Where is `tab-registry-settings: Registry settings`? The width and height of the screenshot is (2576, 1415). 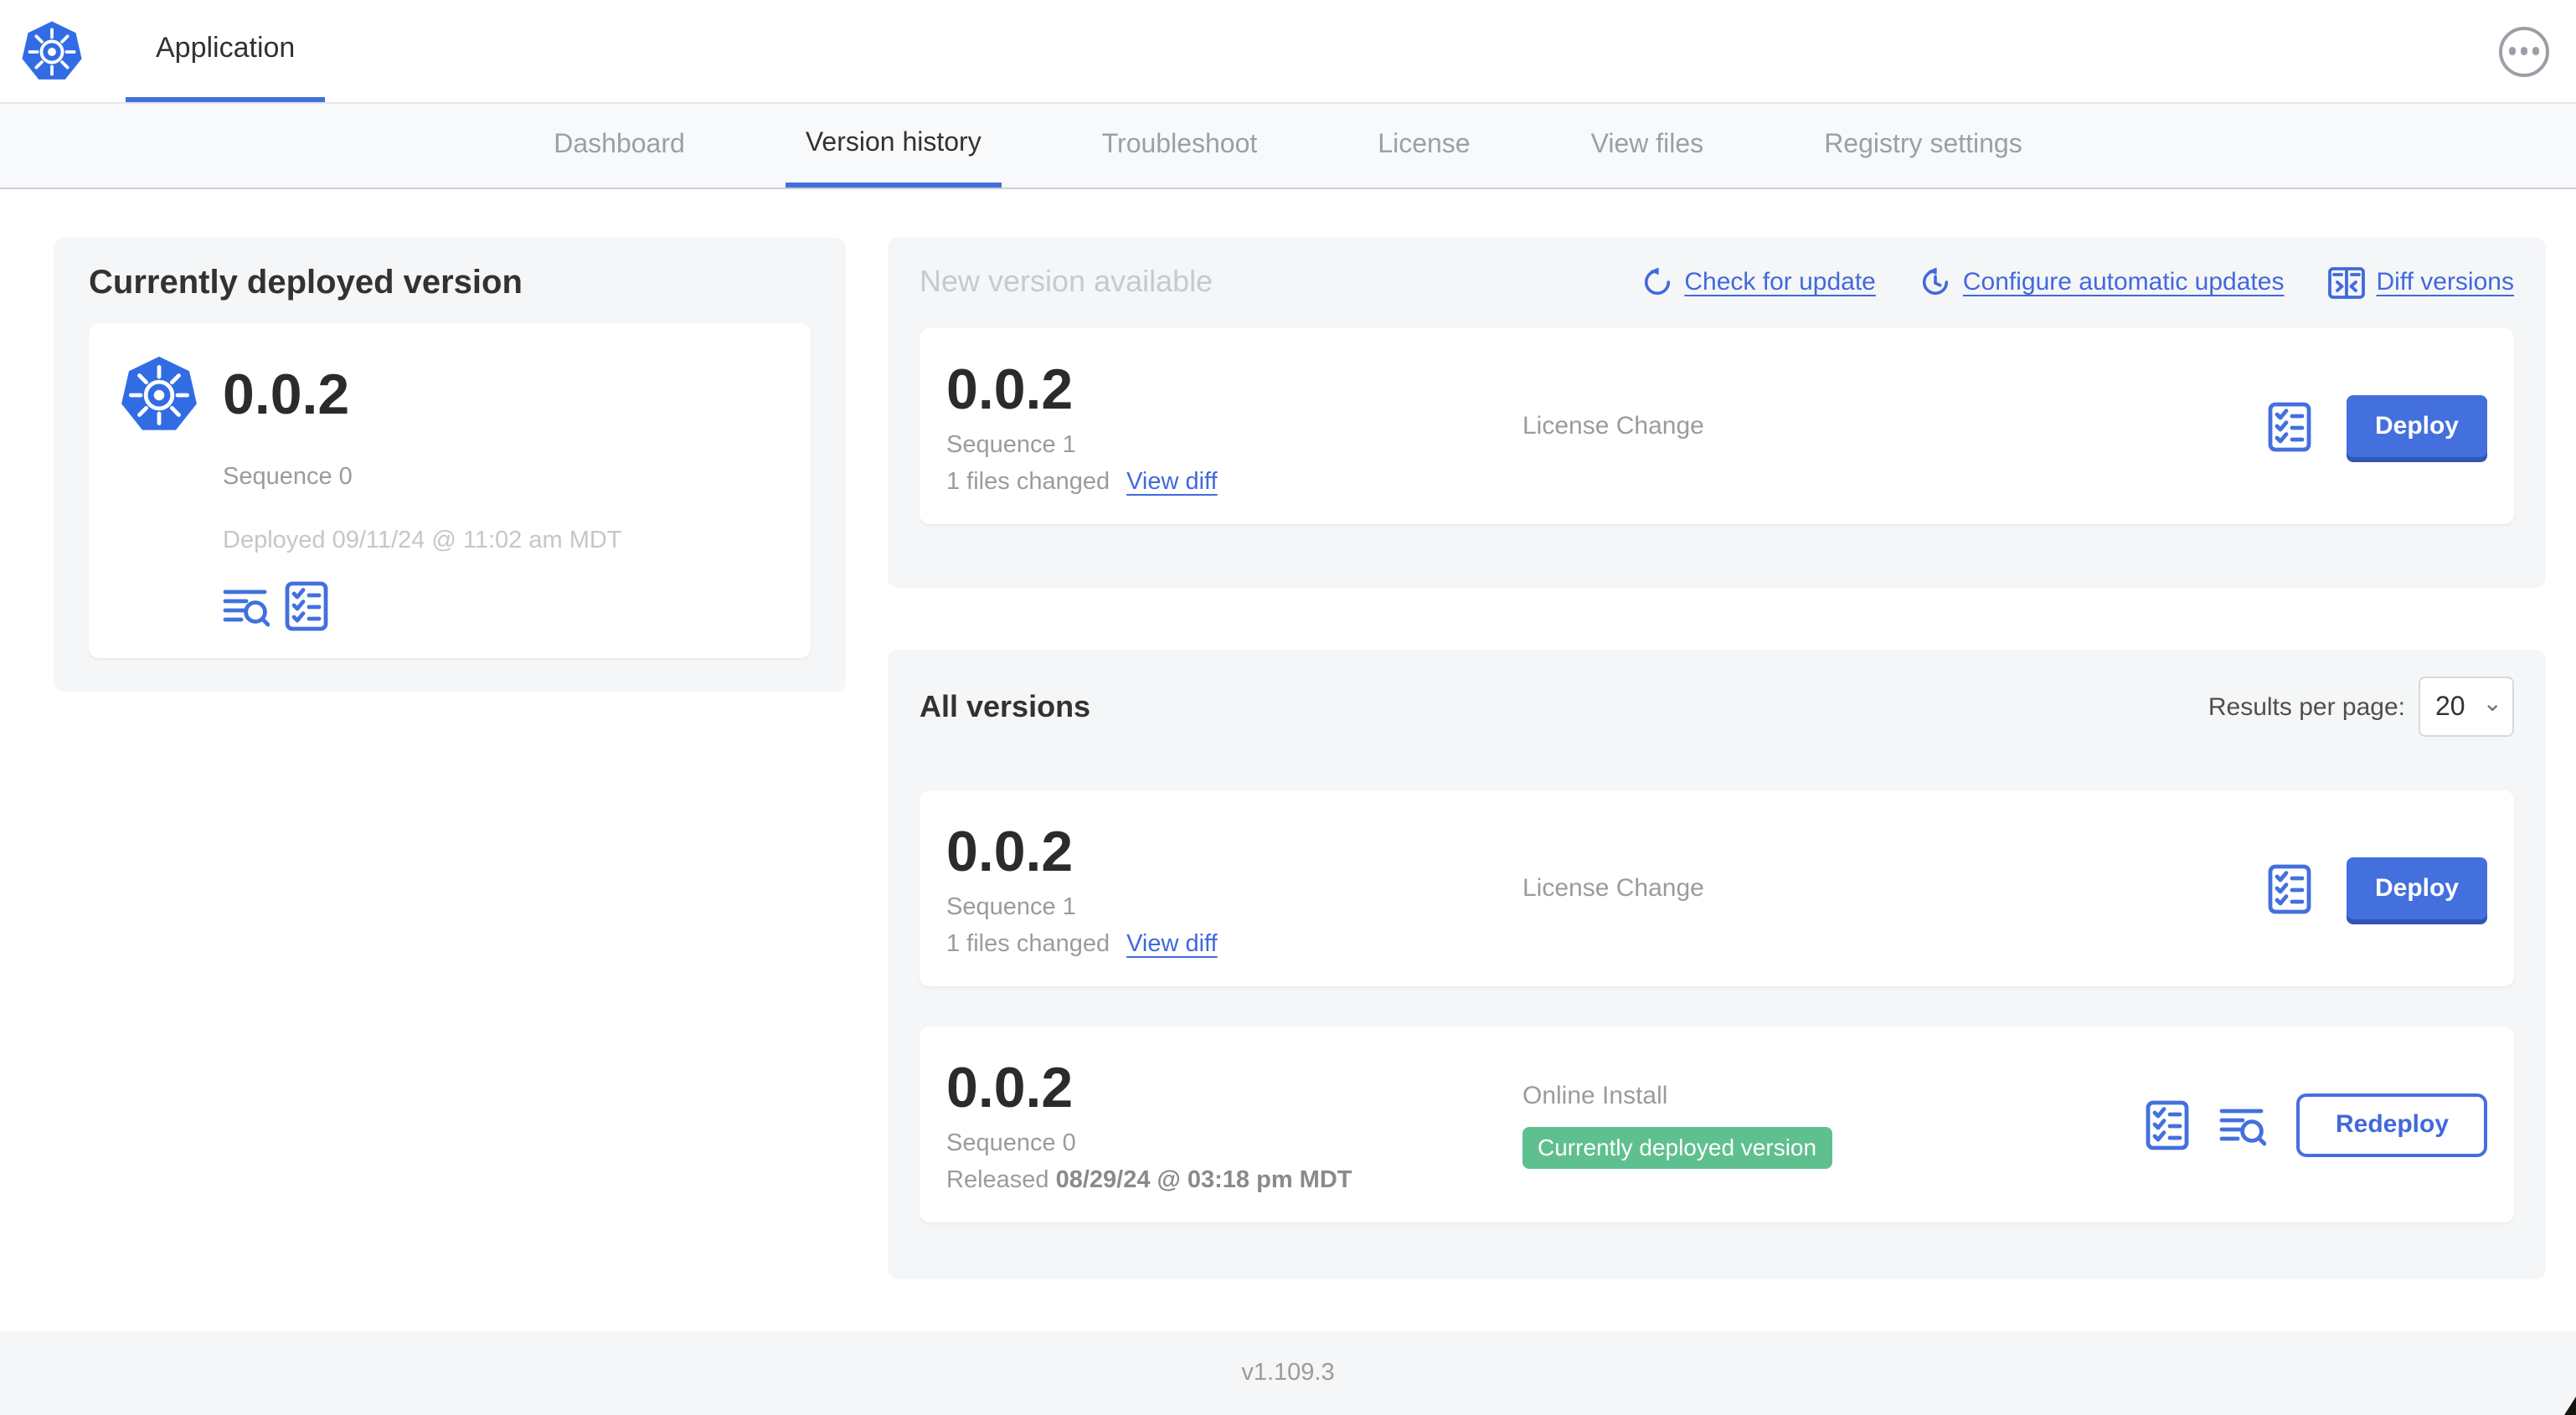
tab-registry-settings: Registry settings is located at coordinates (1923, 146).